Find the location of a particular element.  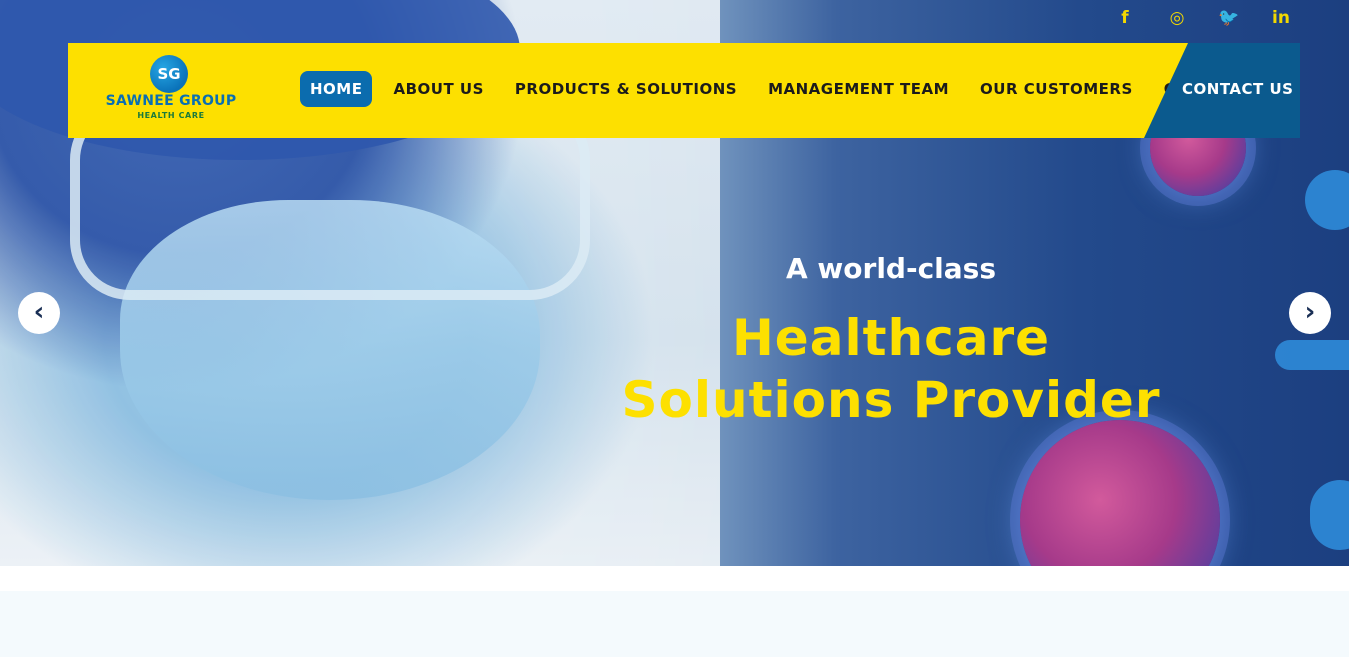

next-slide-icon: › is located at coordinates (1310, 313).